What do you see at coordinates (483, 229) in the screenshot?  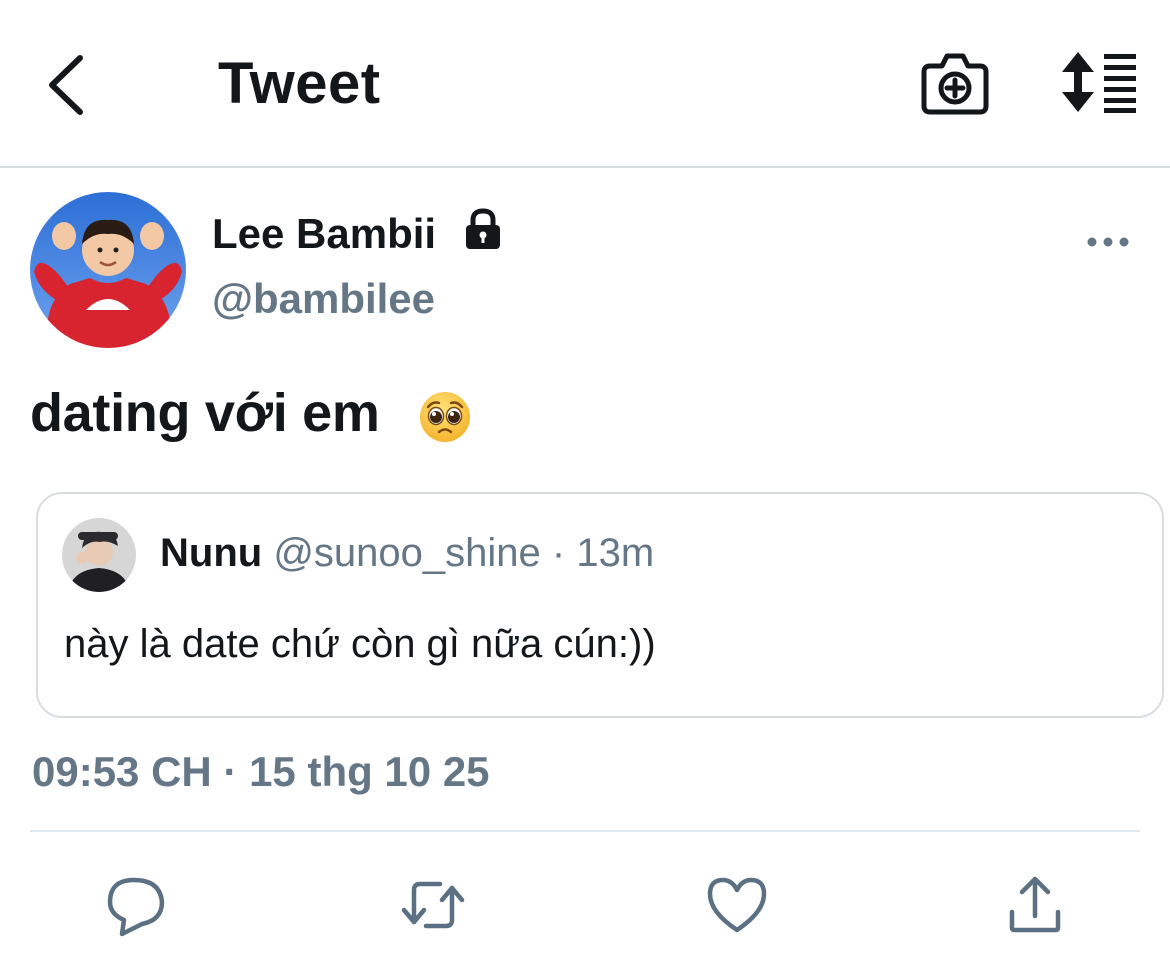 I see `lock-icon` at bounding box center [483, 229].